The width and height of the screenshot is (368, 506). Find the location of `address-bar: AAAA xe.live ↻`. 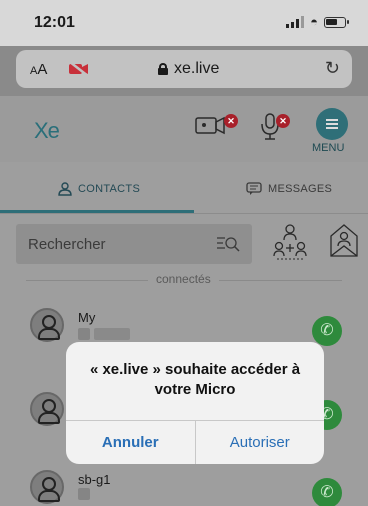

address-bar: AAAA xe.live ↻ is located at coordinates (184, 69).